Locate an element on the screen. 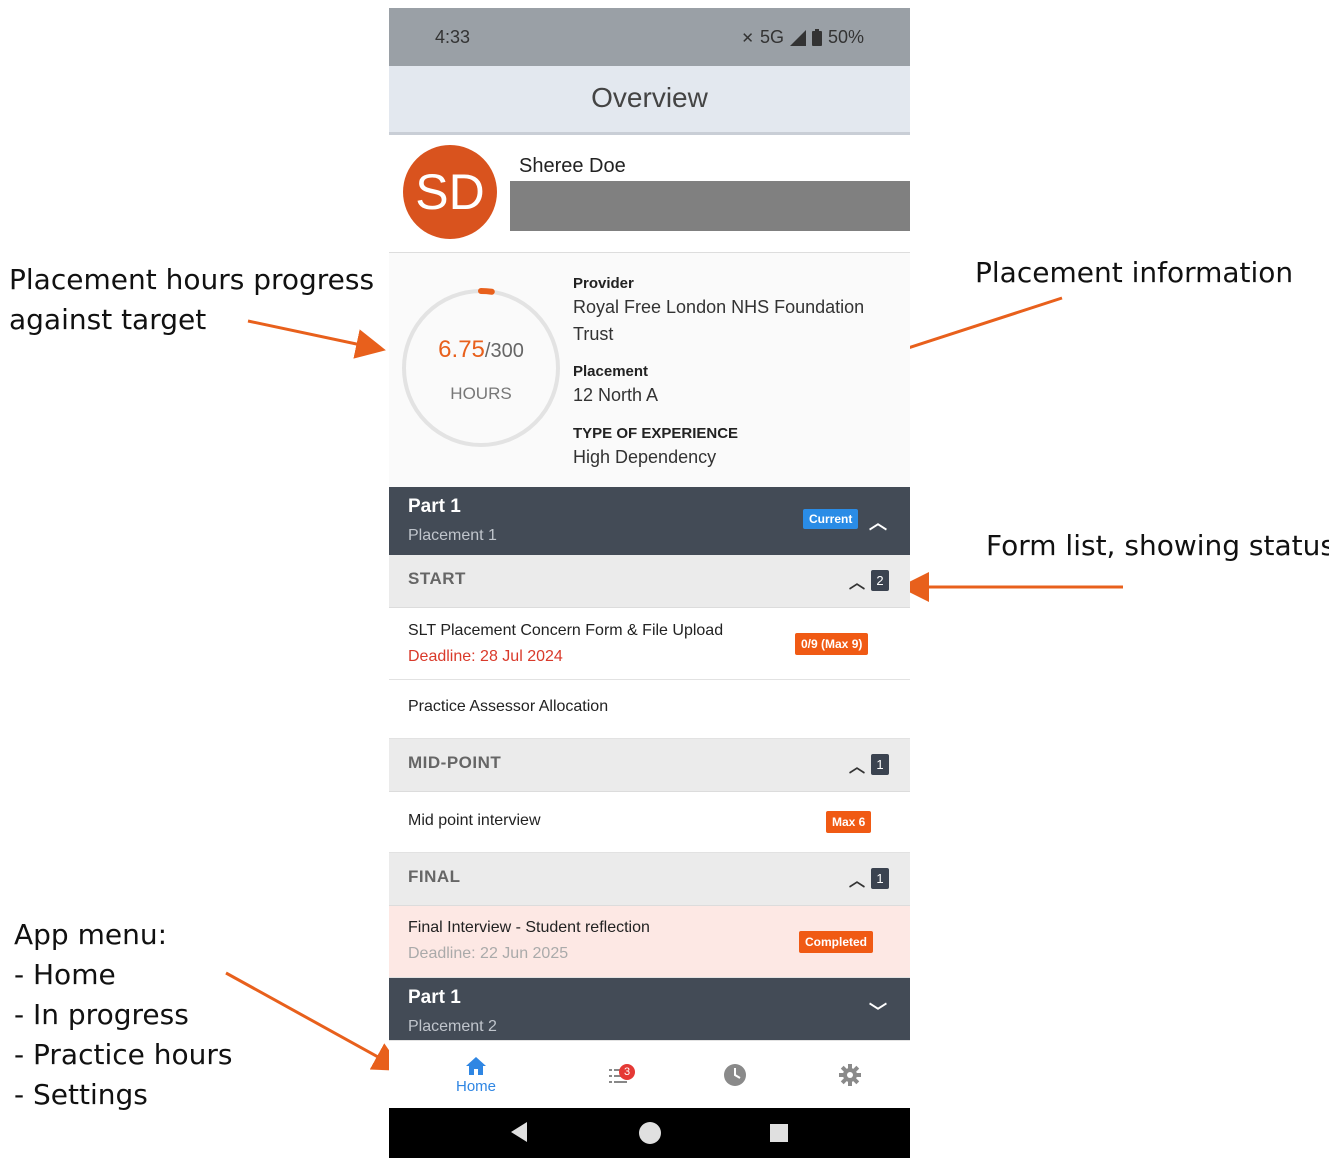 This screenshot has width=1329, height=1158. annotation-line: against target is located at coordinates (108, 319).